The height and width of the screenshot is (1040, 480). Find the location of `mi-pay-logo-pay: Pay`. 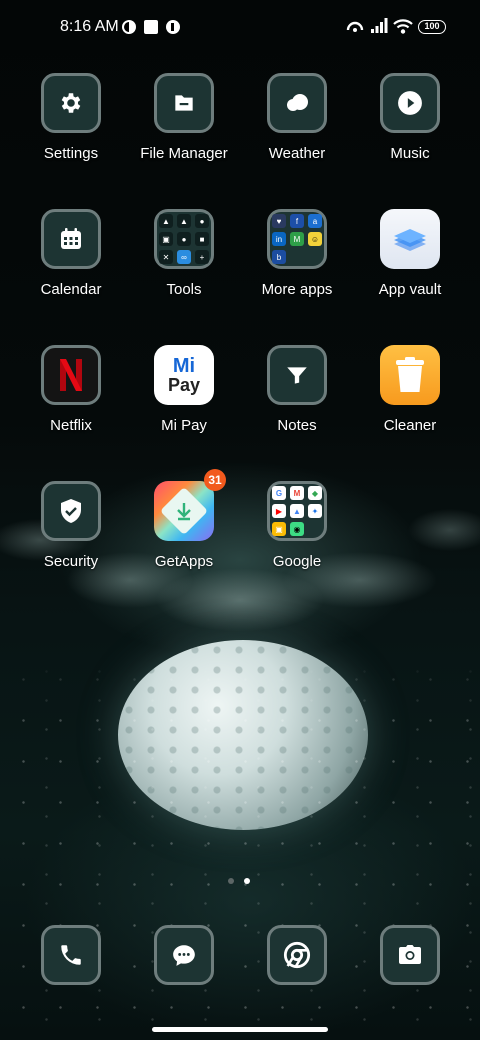

mi-pay-logo-pay: Pay is located at coordinates (184, 385).